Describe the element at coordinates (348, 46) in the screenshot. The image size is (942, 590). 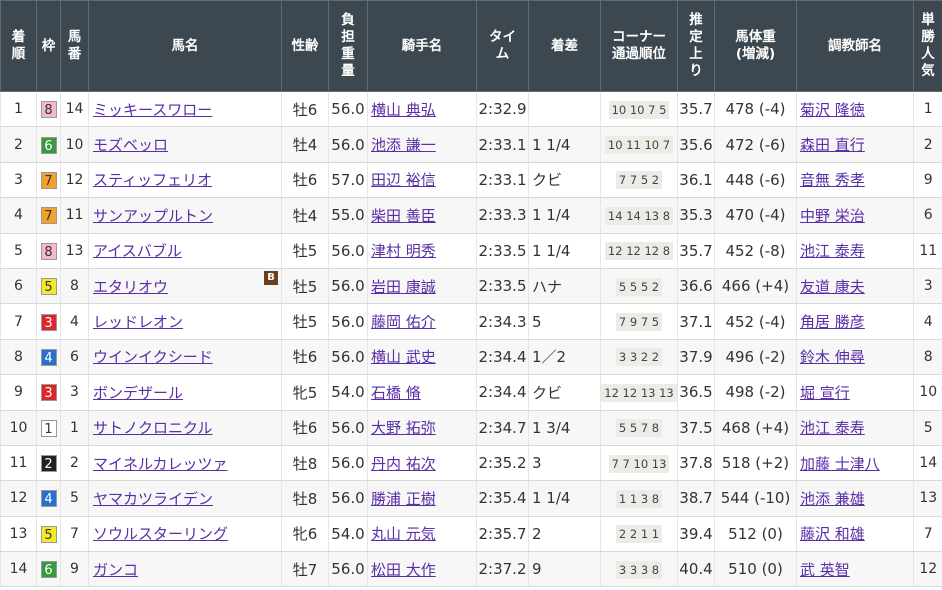
I see `header-weight: 負担重量` at that location.